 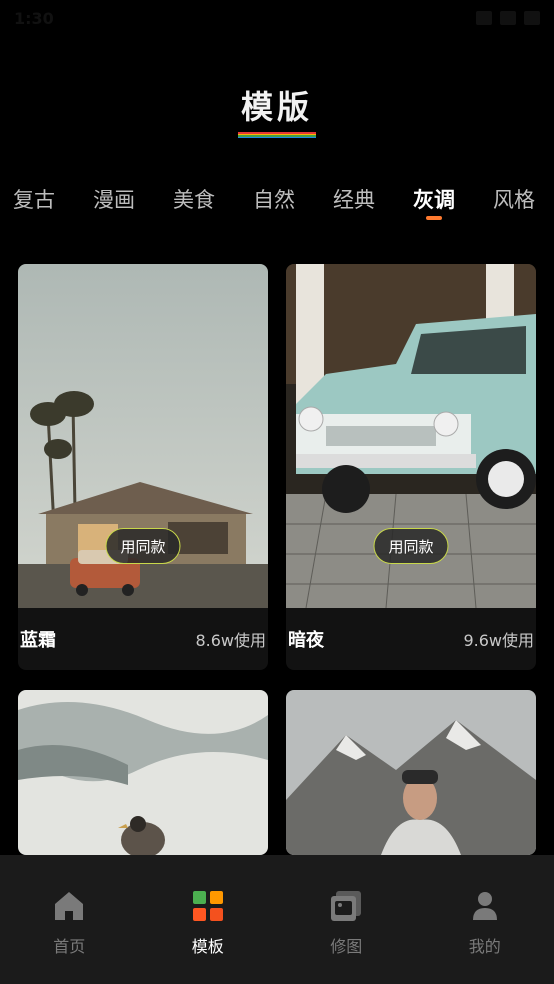 What do you see at coordinates (230, 640) in the screenshot?
I see `template-usage-count: 8.6w使用` at bounding box center [230, 640].